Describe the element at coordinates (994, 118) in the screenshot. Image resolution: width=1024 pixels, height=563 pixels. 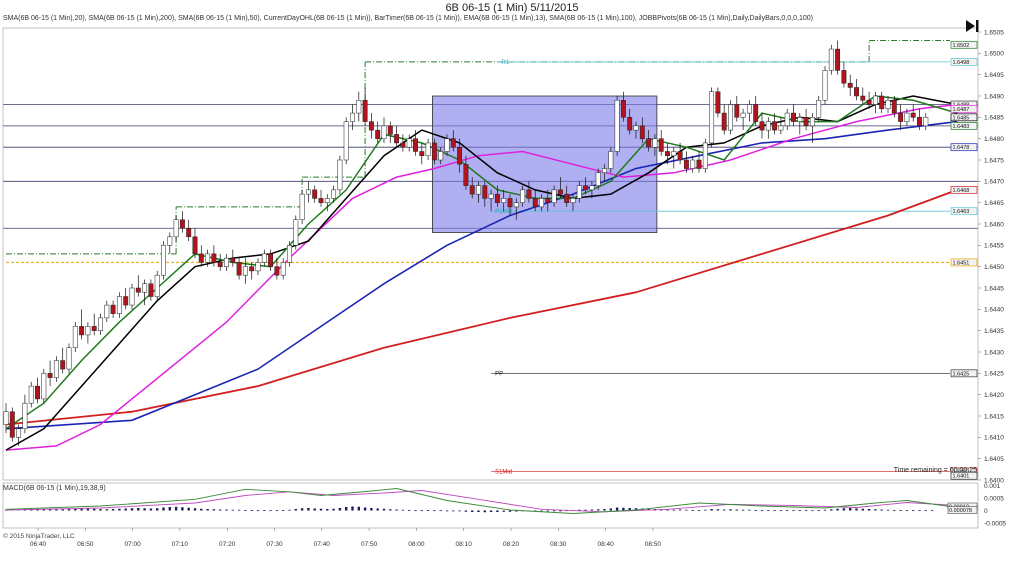
I see `price-tick-label: 1.6485` at that location.